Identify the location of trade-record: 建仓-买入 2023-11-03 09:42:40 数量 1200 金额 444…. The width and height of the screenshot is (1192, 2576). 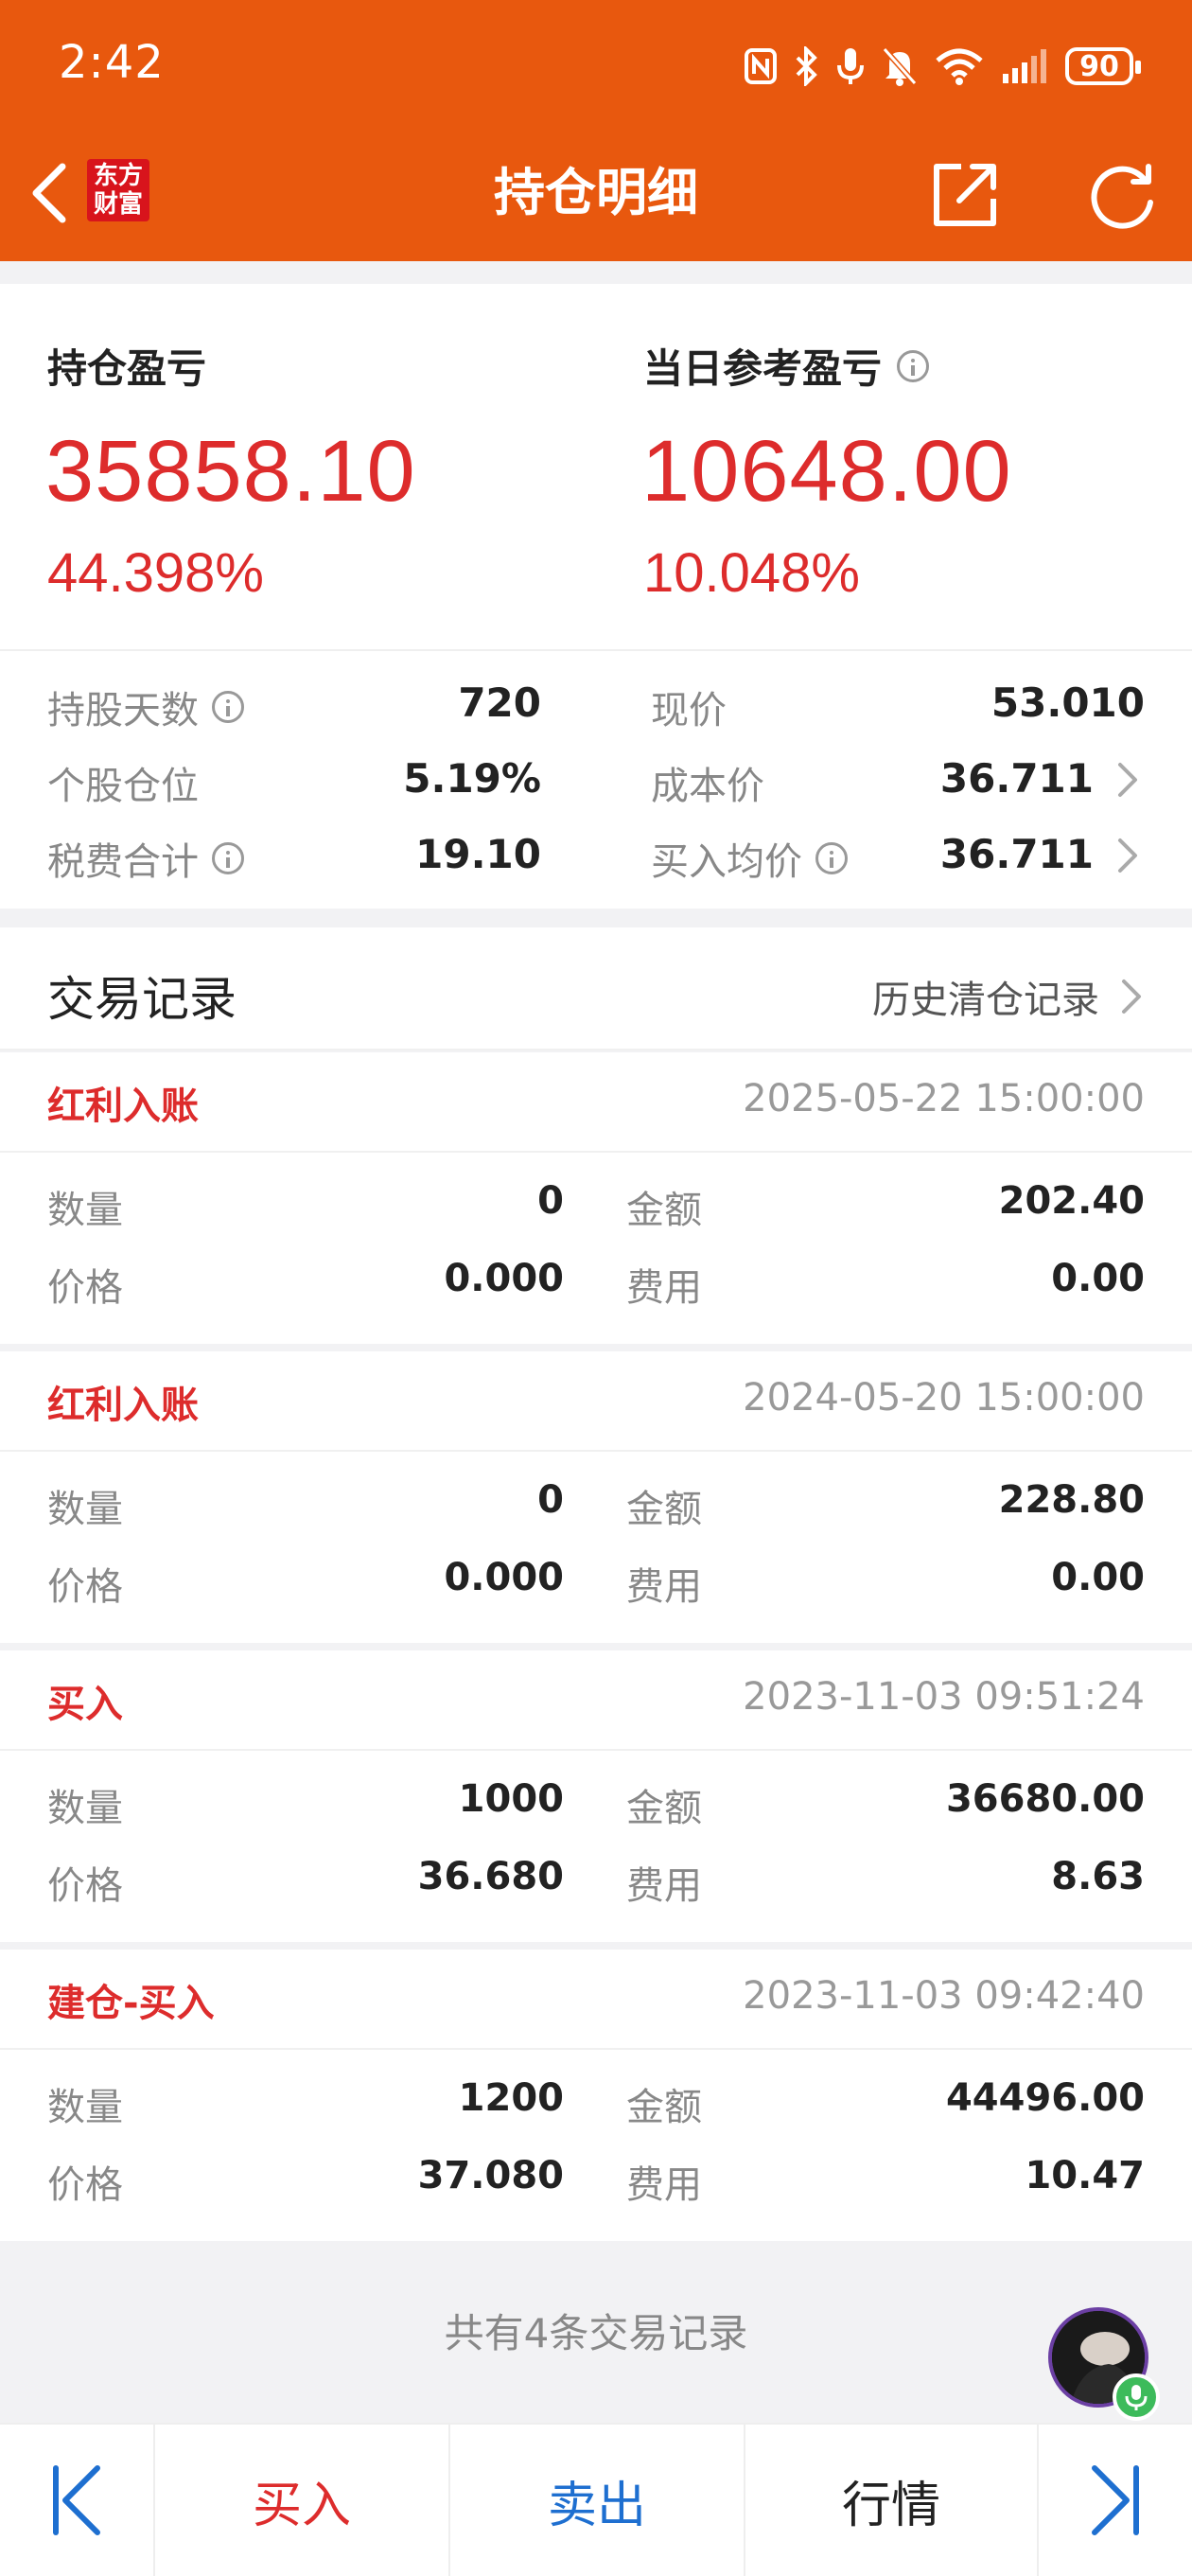
(596, 2095).